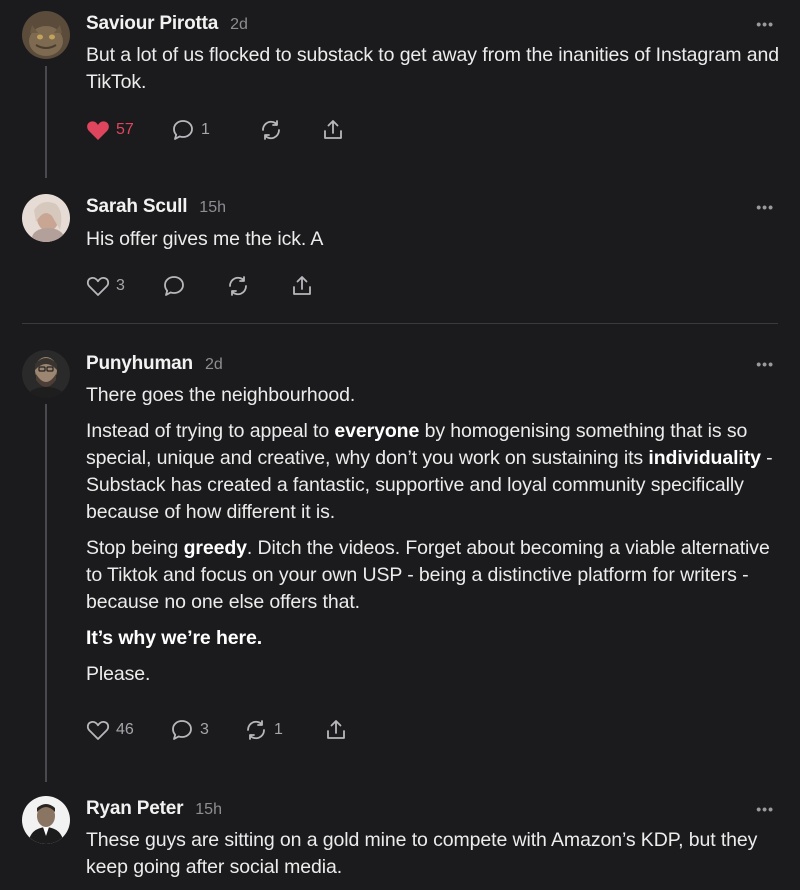 The height and width of the screenshot is (890, 800). I want to click on reply-count: 3, so click(204, 729).